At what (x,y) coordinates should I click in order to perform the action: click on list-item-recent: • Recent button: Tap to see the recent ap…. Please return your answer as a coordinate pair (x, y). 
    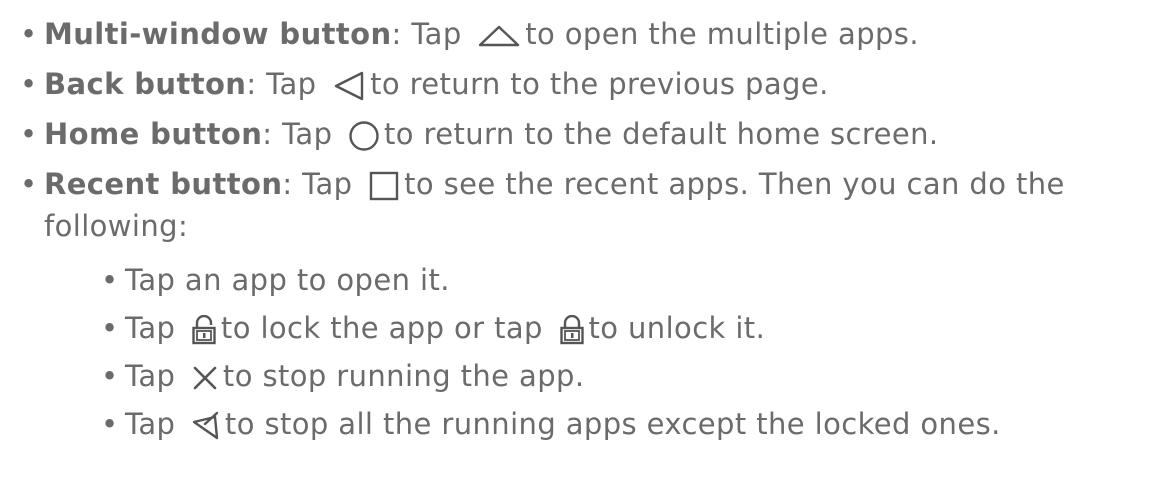
    Looking at the image, I should click on (542, 184).